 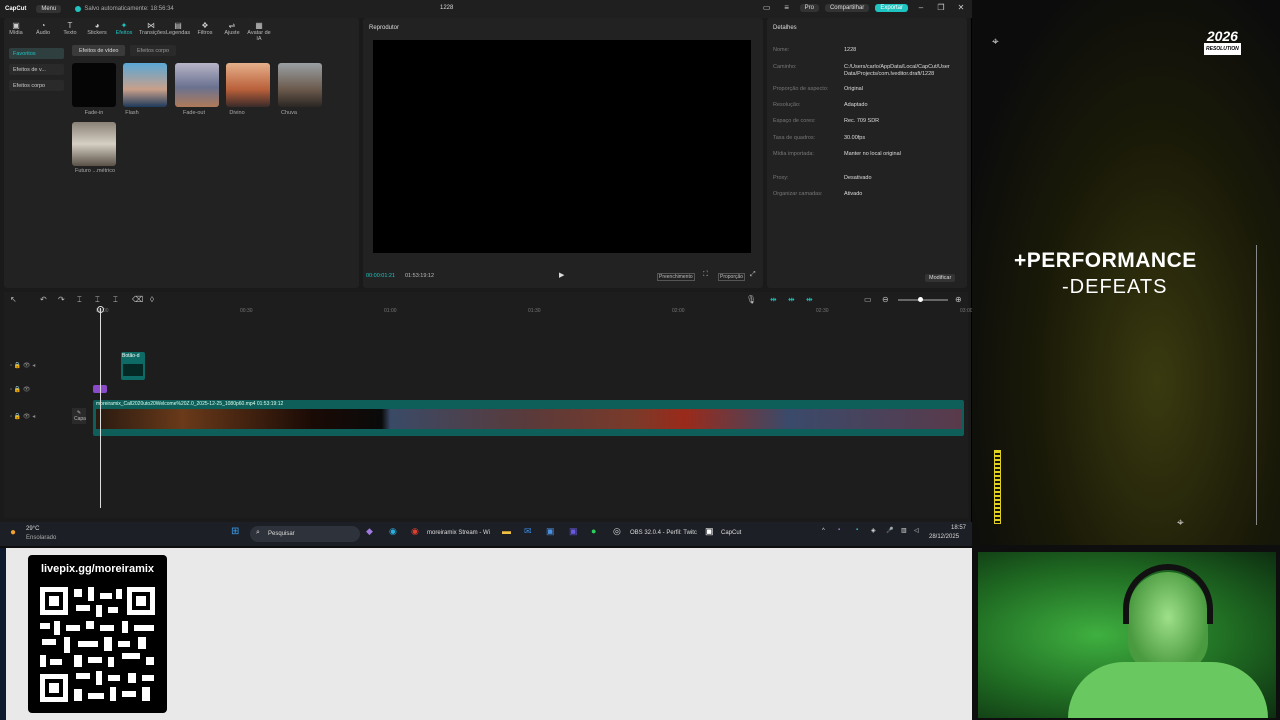 What do you see at coordinates (705, 275) in the screenshot?
I see `fullscreen-preview-icon: ⛶` at bounding box center [705, 275].